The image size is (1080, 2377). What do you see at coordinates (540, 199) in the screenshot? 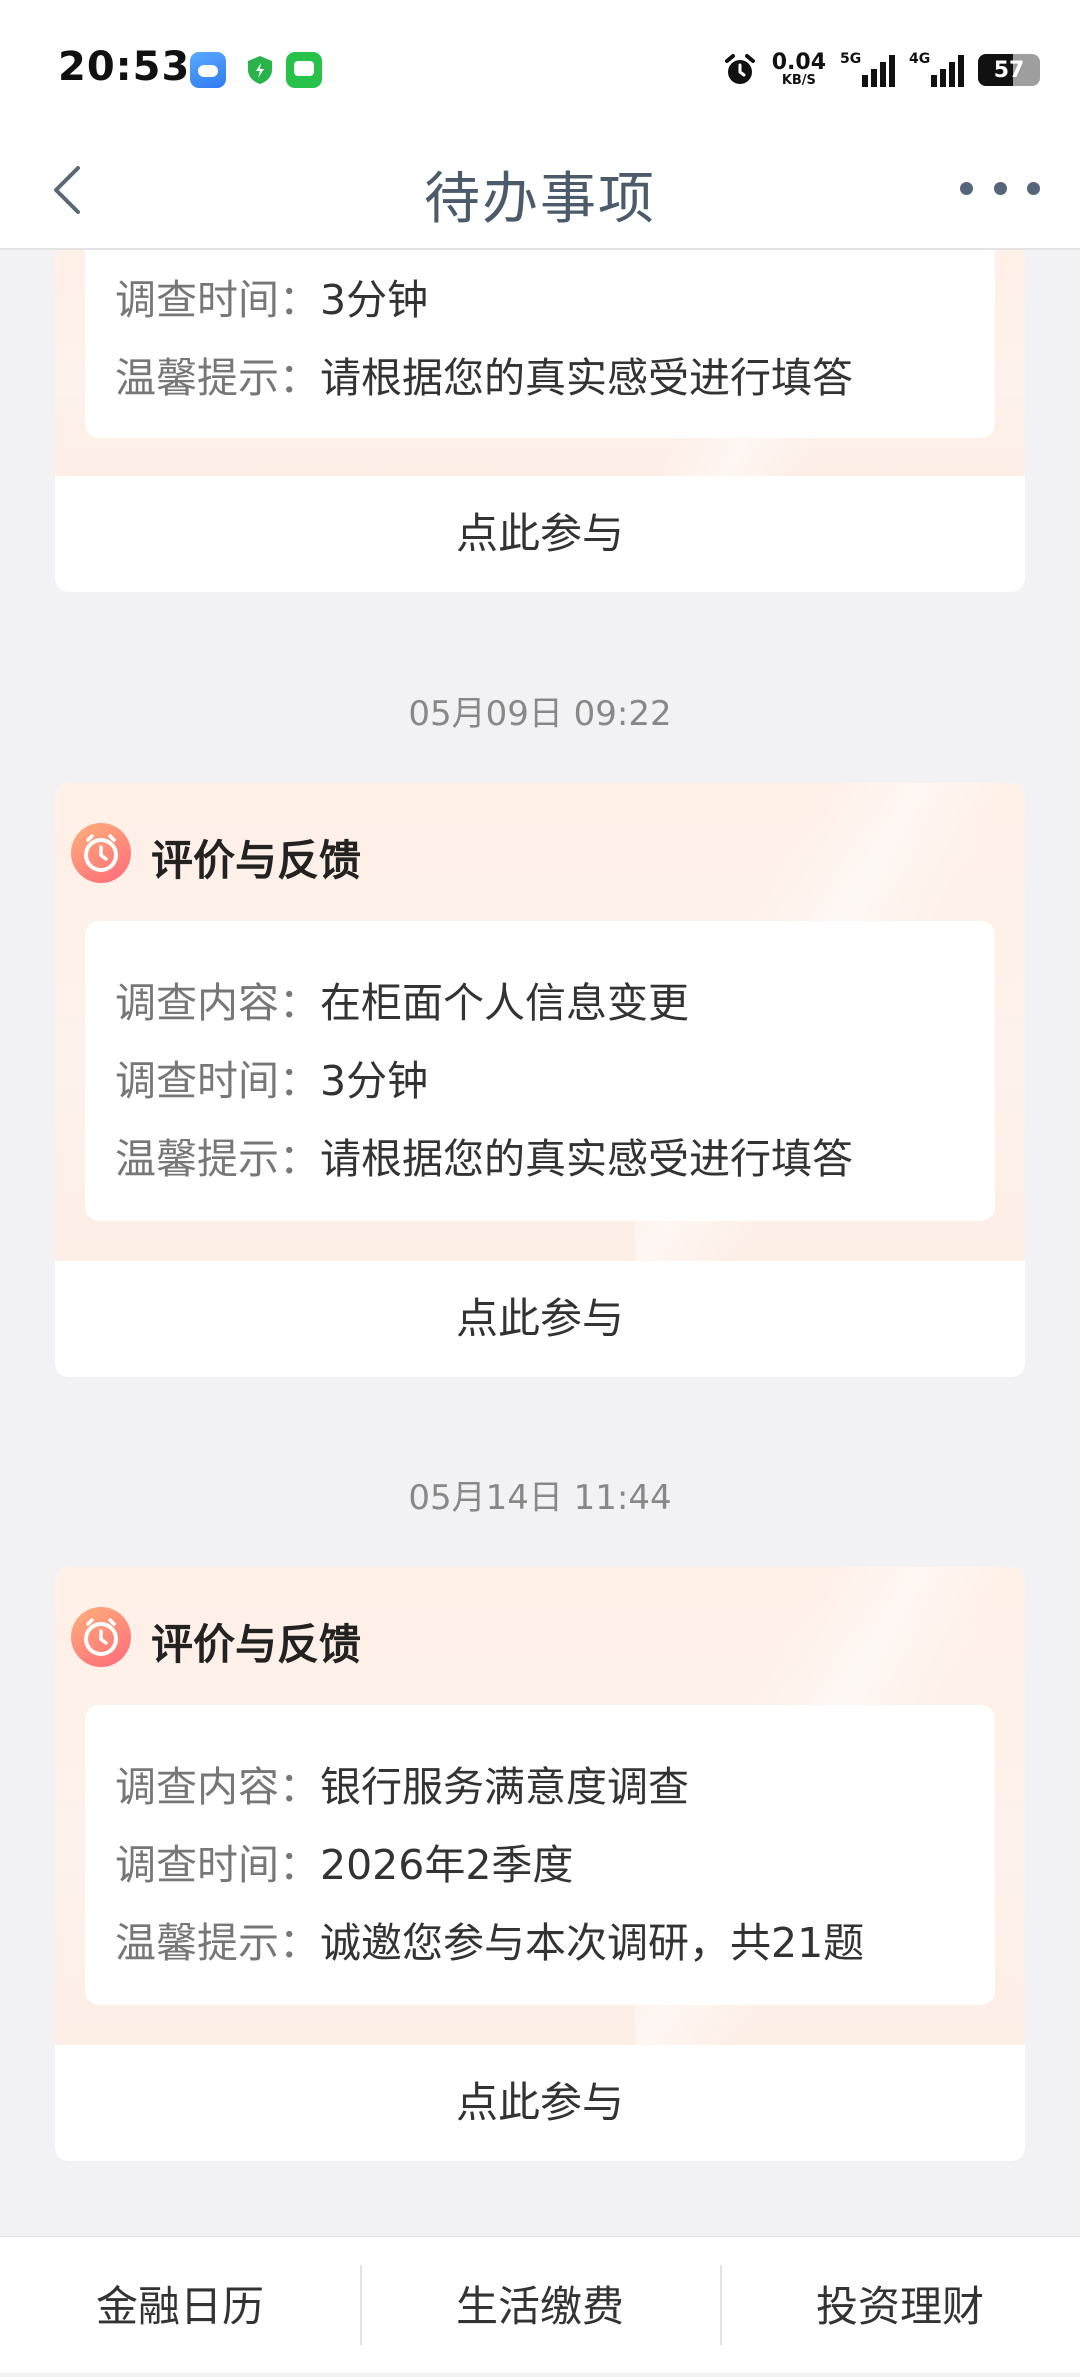
I see `page-title: 待办事项` at bounding box center [540, 199].